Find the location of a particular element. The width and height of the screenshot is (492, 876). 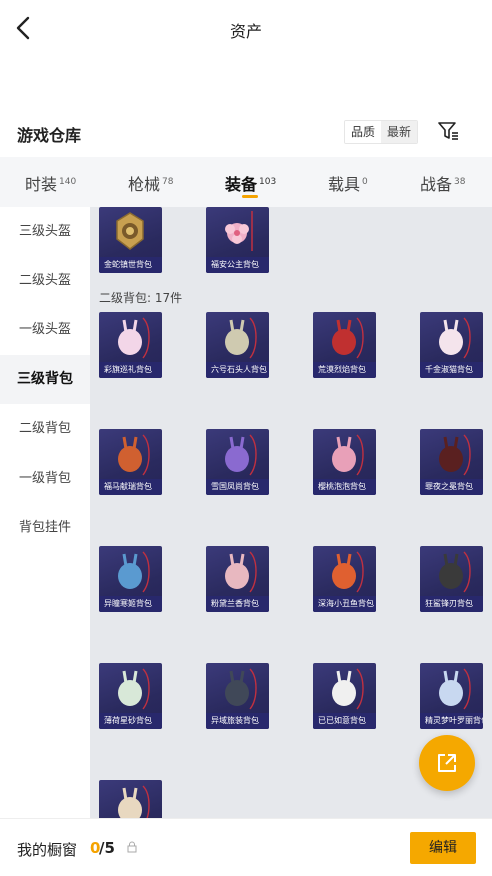

tab-guns: 枪械 78 is located at coordinates (150, 183).